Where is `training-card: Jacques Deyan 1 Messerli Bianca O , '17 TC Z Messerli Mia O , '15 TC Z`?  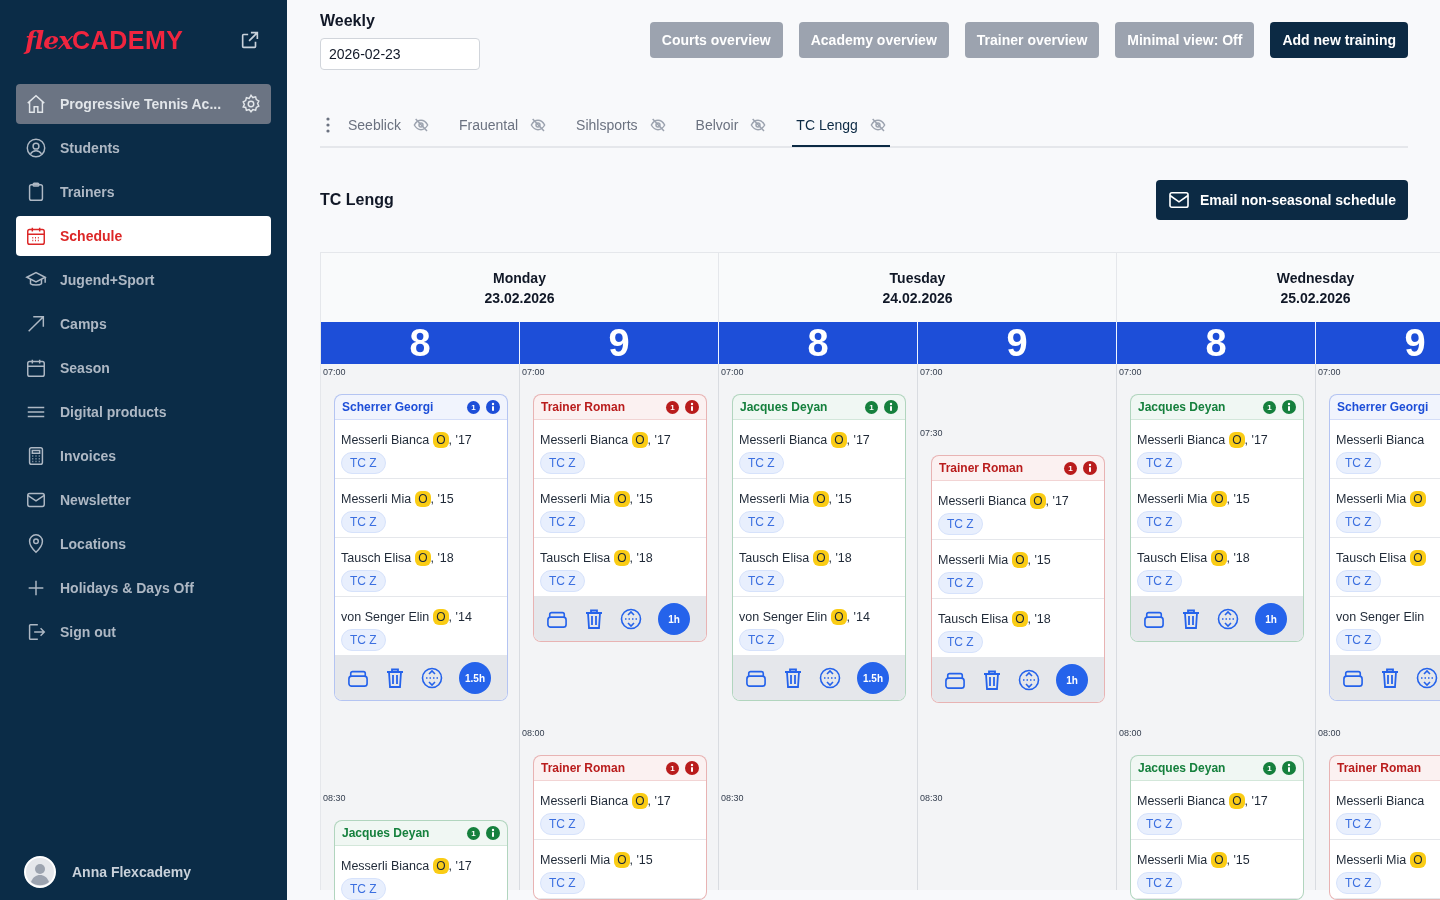
training-card: Jacques Deyan 1 Messerli Bianca O , '17 TC Z Messerli Mia O , '15 TC Z is located at coordinates (1217, 827).